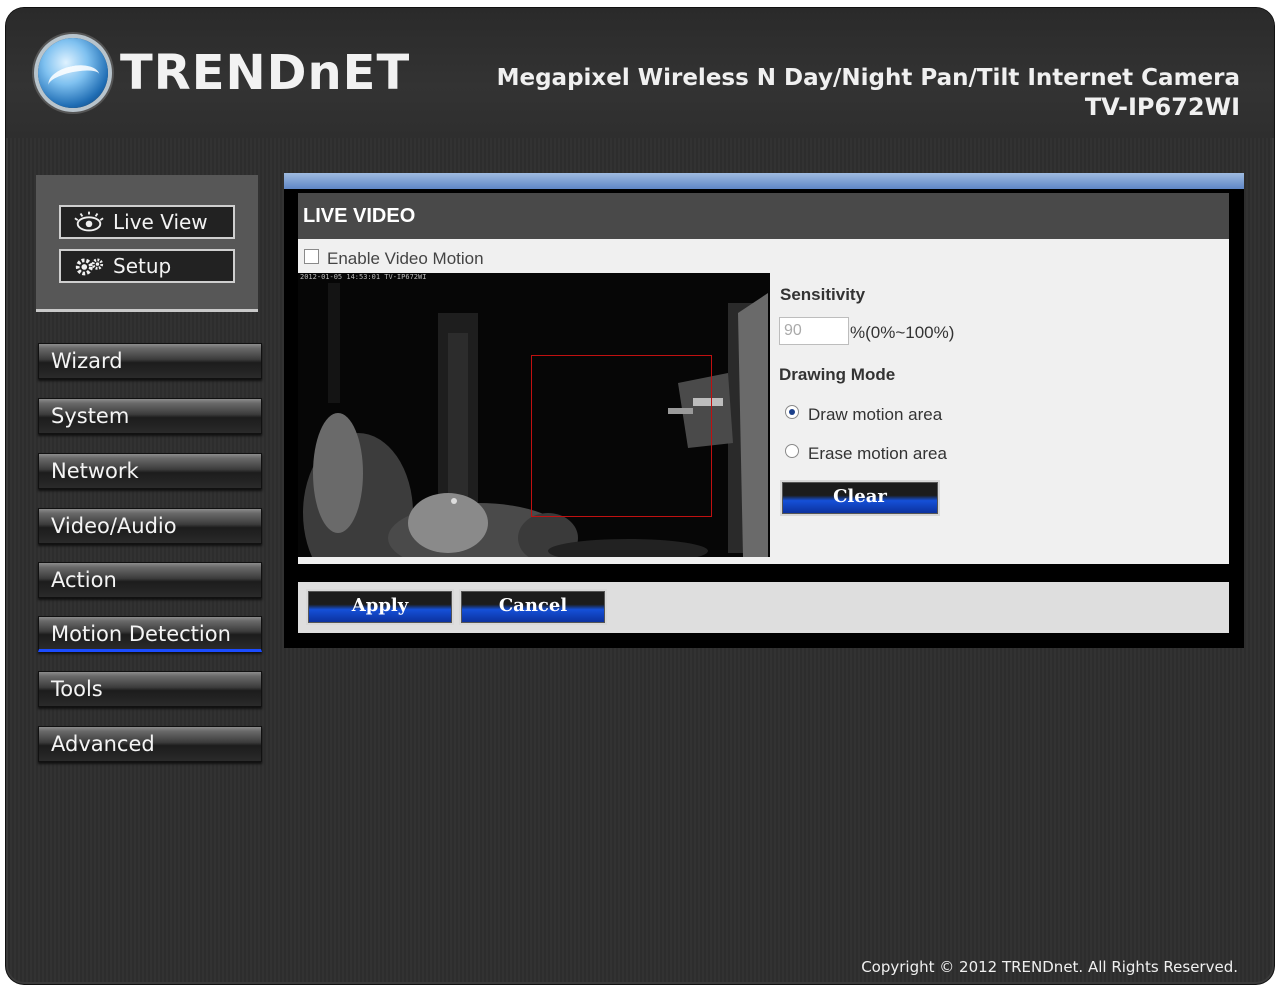  I want to click on draw-motion-area-radio, so click(792, 412).